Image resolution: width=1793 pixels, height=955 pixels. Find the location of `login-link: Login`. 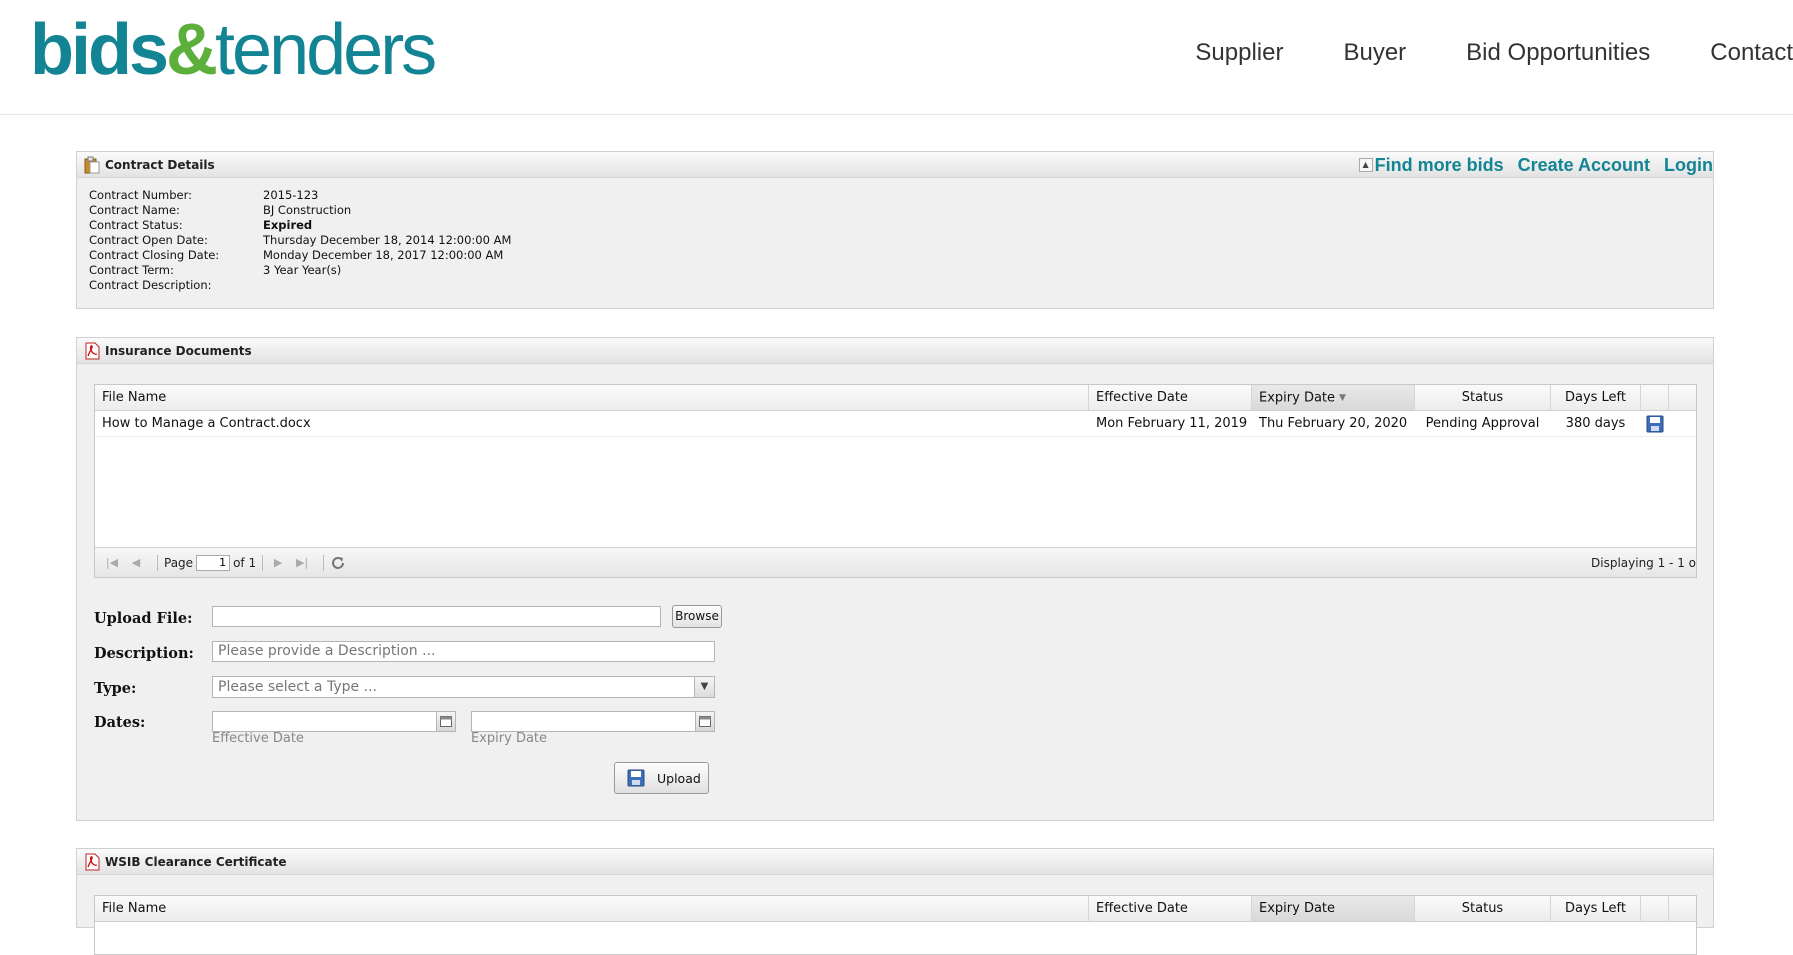

login-link: Login is located at coordinates (1688, 165).